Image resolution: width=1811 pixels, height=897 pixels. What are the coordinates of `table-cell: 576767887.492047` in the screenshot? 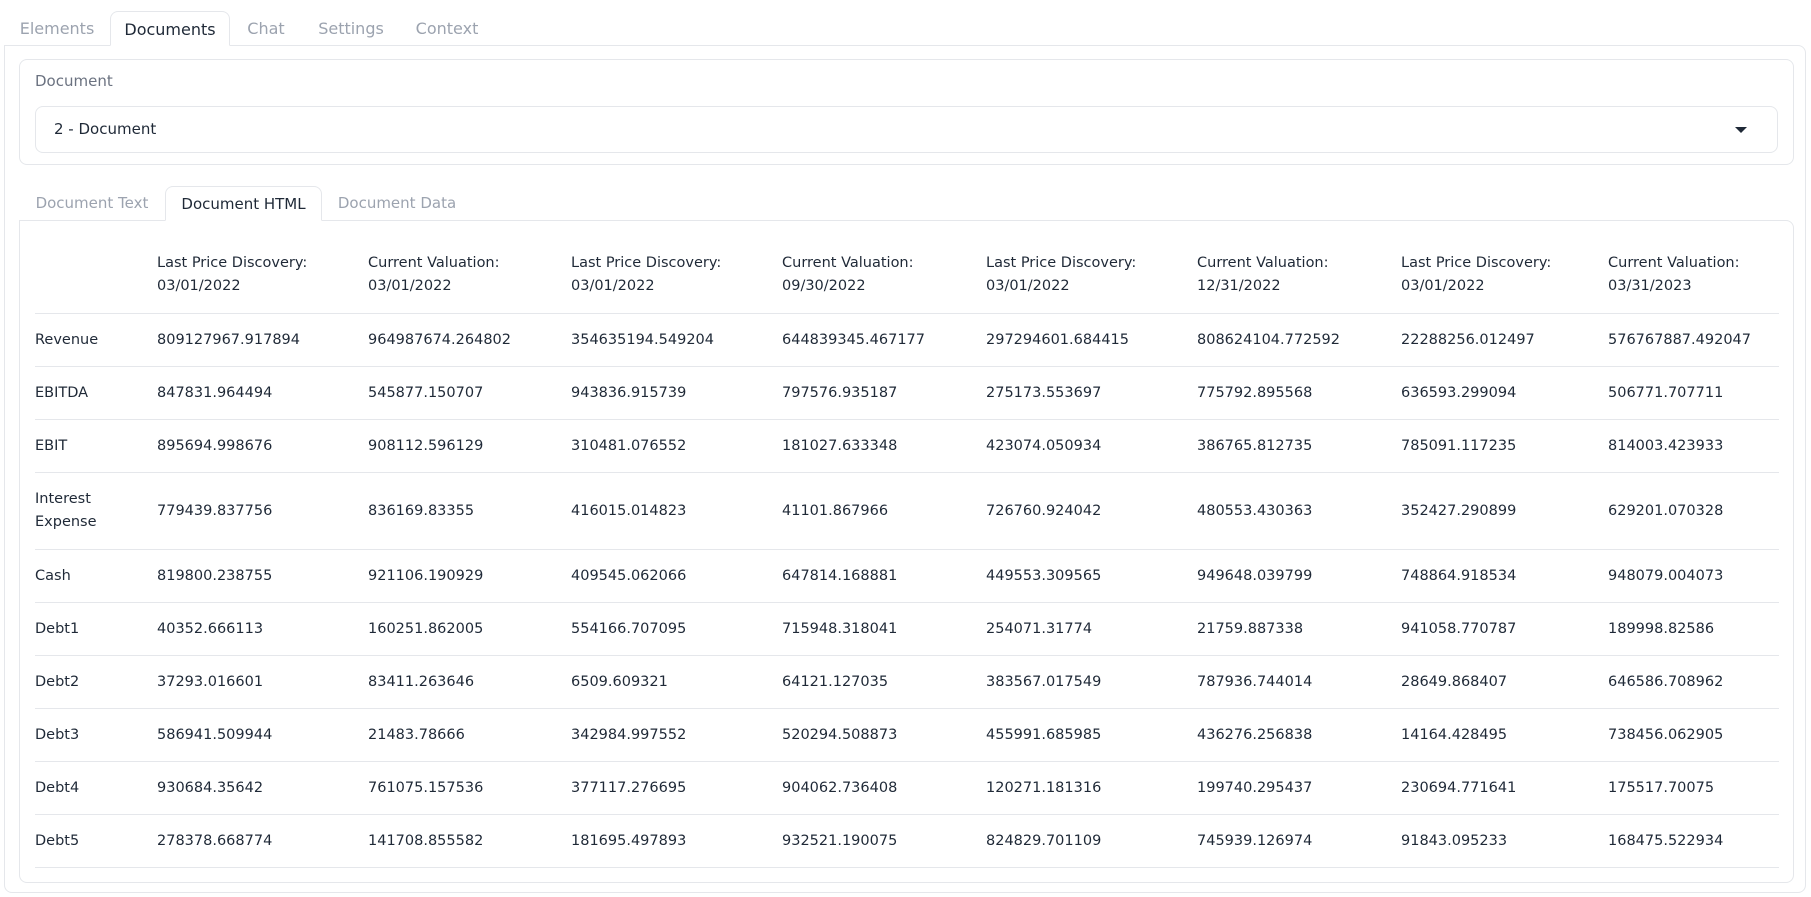 It's located at (1693, 340).